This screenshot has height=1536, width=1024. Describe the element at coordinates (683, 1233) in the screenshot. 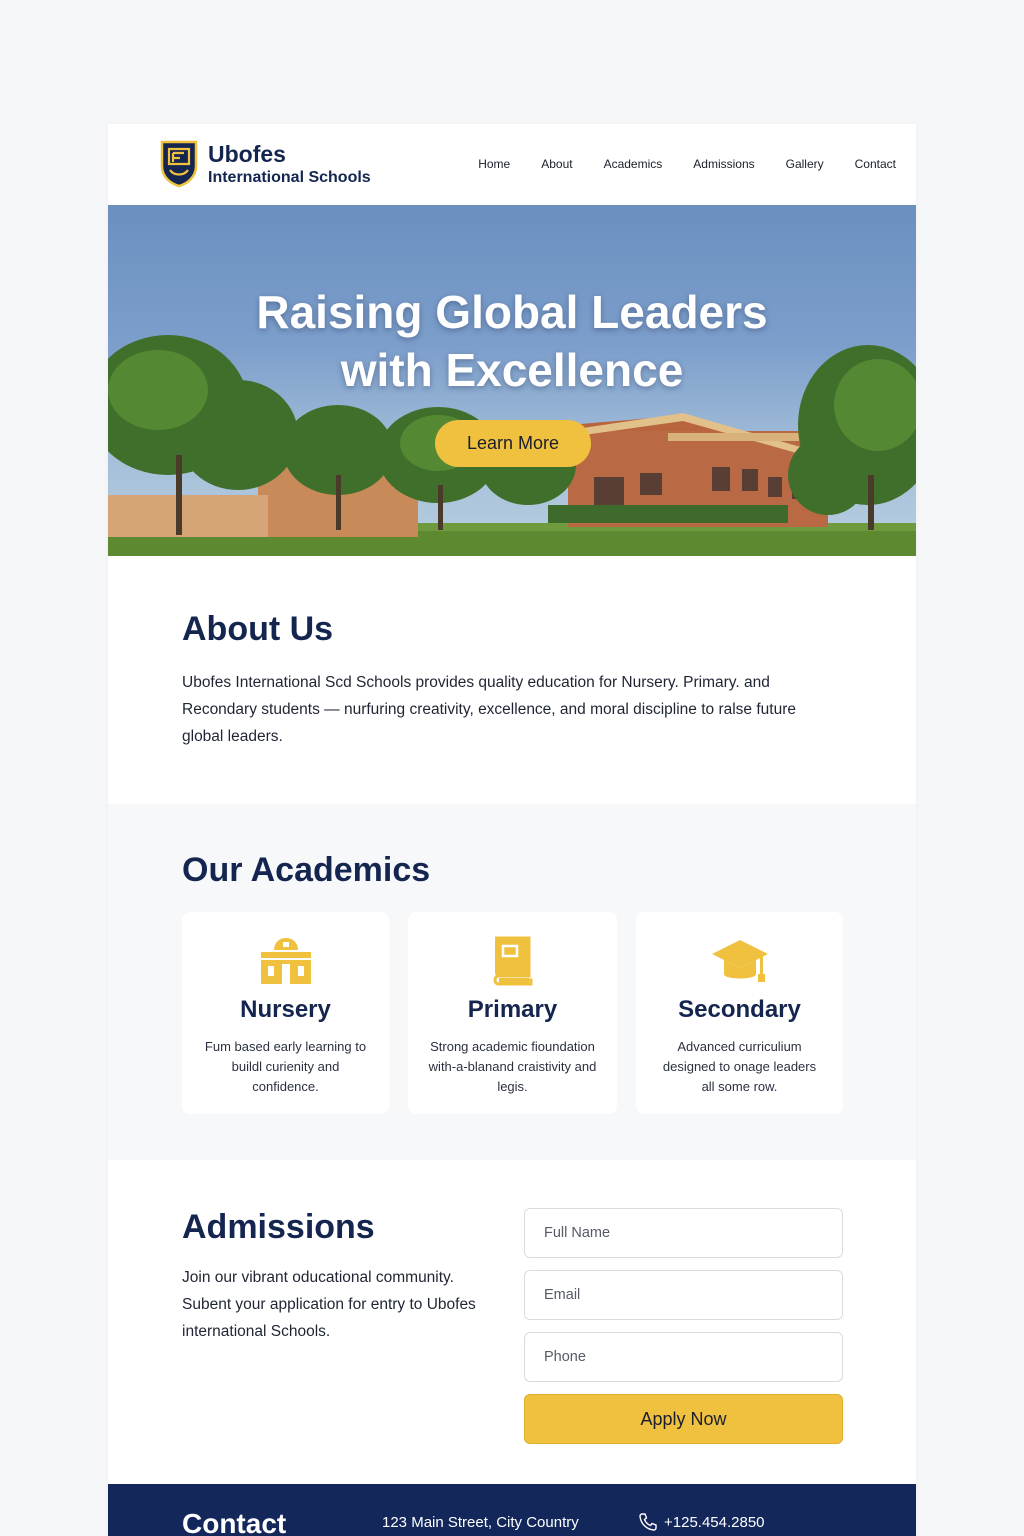

I see `full-name-input` at that location.